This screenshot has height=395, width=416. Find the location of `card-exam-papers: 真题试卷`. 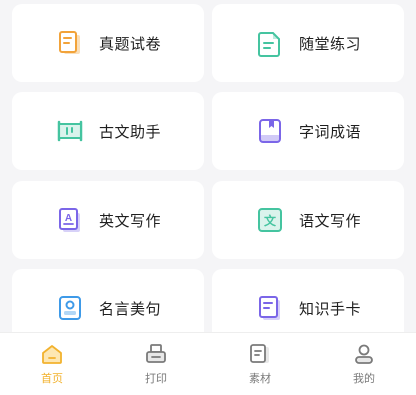

card-exam-papers: 真题试卷 is located at coordinates (108, 43).